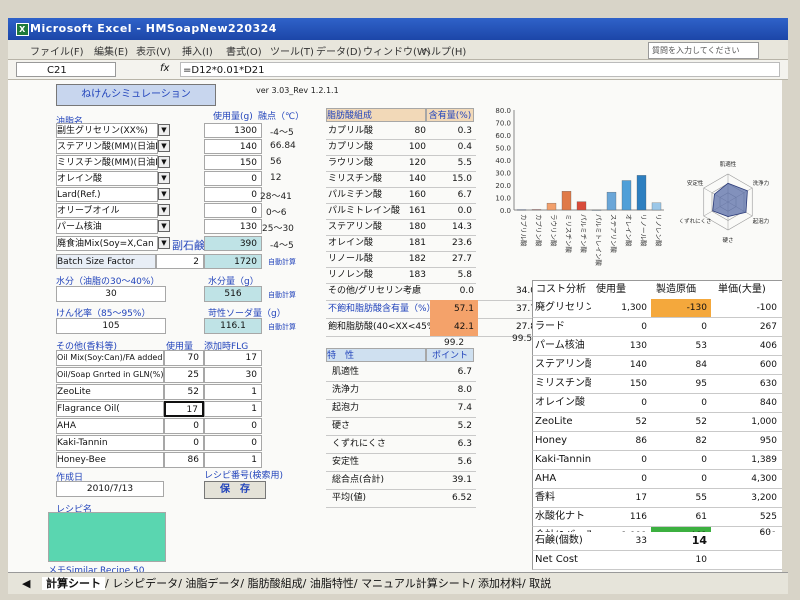  Describe the element at coordinates (233, 146) in the screenshot. I see `oil-amount-cell: 140` at that location.